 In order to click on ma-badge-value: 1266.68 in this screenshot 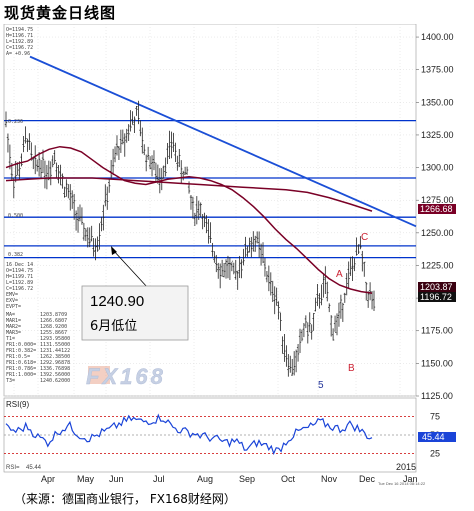, I will do `click(436, 209)`.